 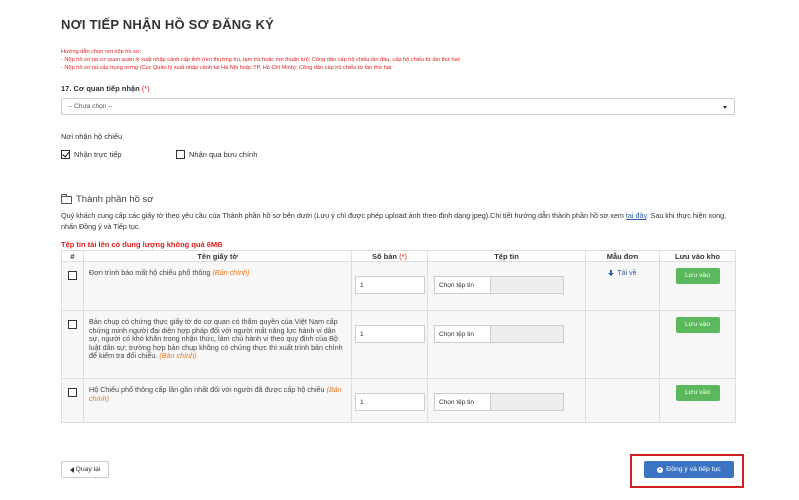 I want to click on col-file: Tệp tin, so click(x=506, y=256).